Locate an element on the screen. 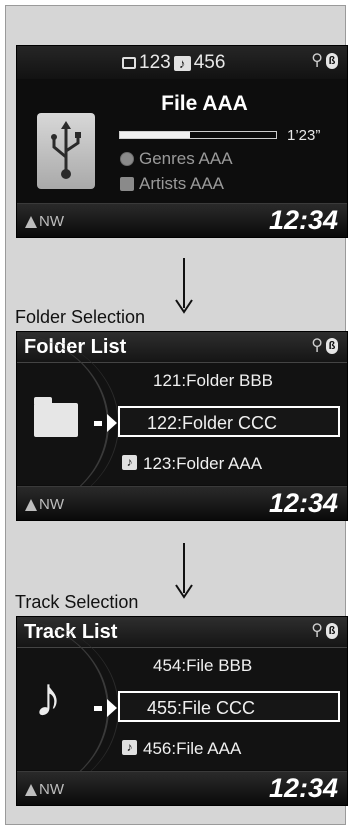 This screenshot has height=833, width=353. list-item-label: 122:Folder CCC is located at coordinates (212, 423).